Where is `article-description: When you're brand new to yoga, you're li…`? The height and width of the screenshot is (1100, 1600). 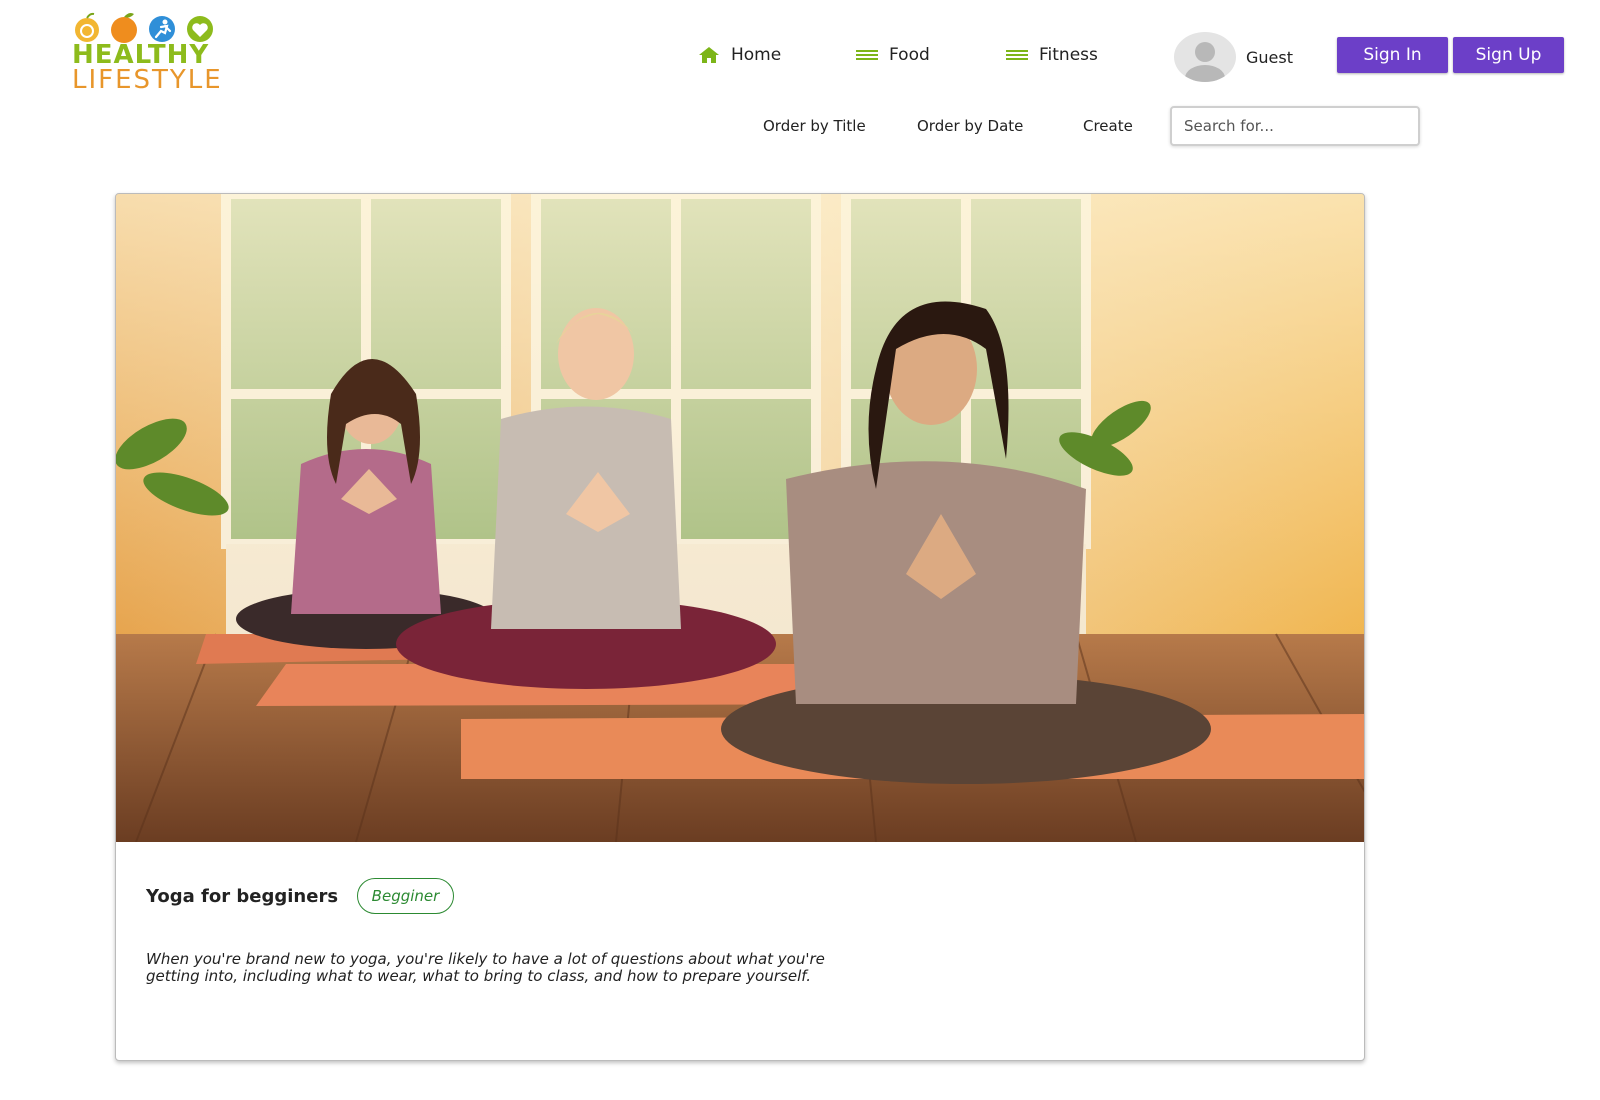 article-description: When you're brand new to yoga, you're li… is located at coordinates (485, 967).